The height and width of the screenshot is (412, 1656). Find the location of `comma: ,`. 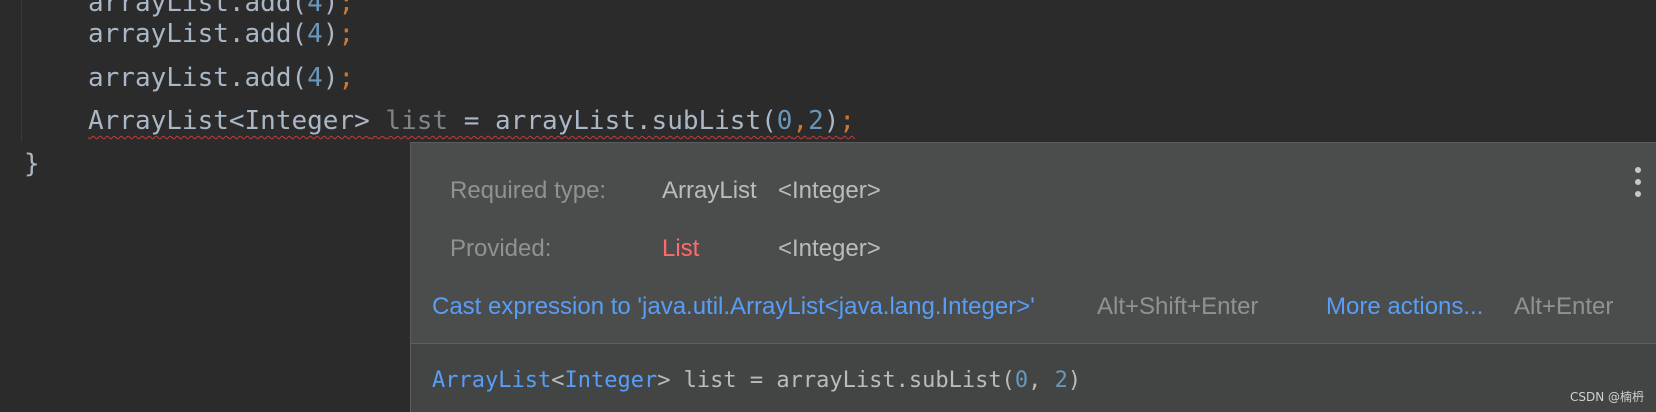

comma: , is located at coordinates (800, 121).